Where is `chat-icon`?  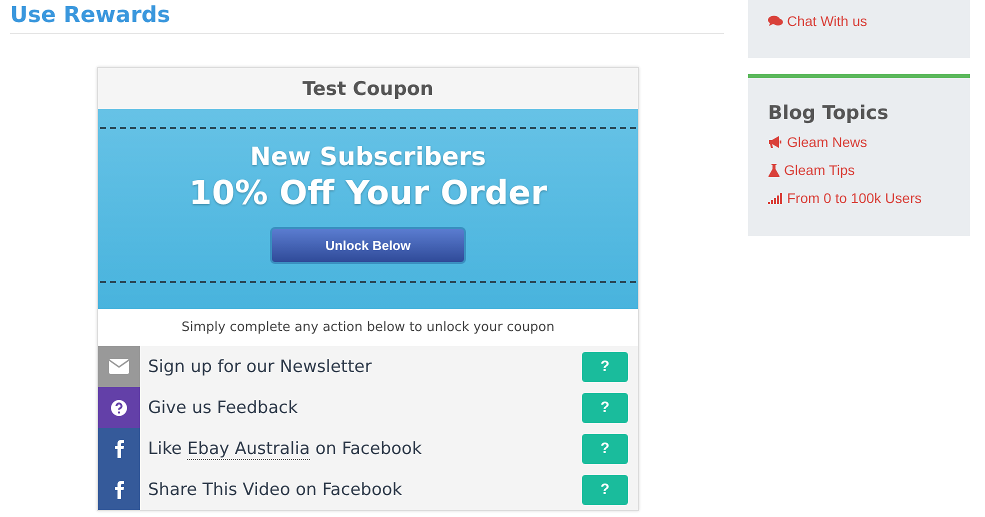 chat-icon is located at coordinates (775, 21).